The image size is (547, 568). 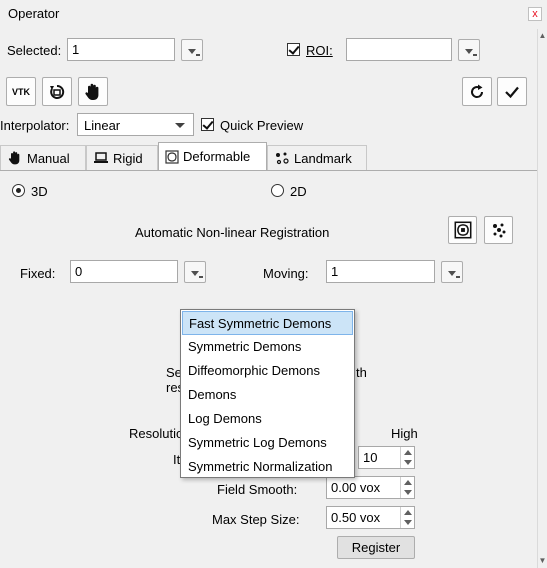 I want to click on dropdown-item: Log Demons, so click(x=267, y=419).